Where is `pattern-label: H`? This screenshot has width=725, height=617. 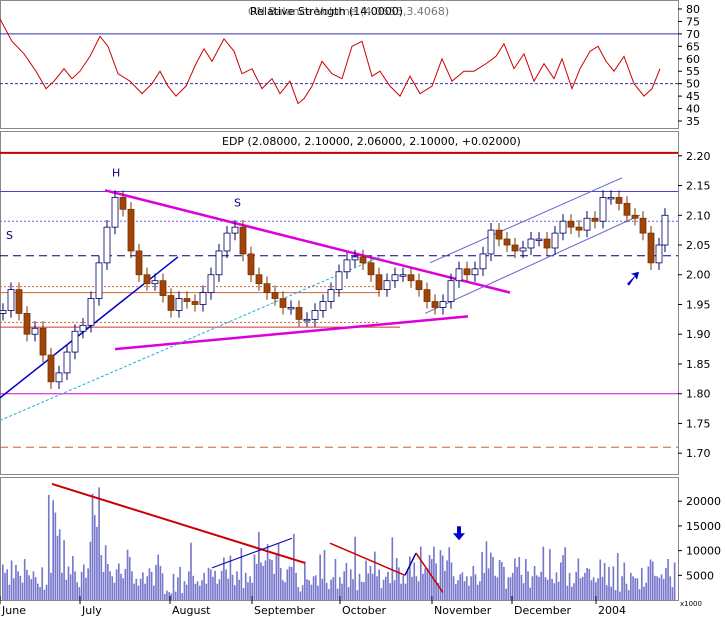 pattern-label: H is located at coordinates (116, 173).